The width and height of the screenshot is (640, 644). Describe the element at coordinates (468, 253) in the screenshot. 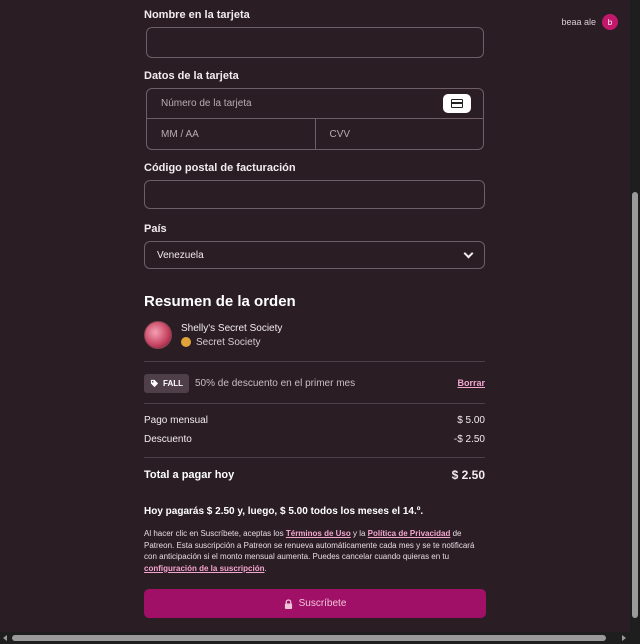

I see `chevron-down-icon` at that location.